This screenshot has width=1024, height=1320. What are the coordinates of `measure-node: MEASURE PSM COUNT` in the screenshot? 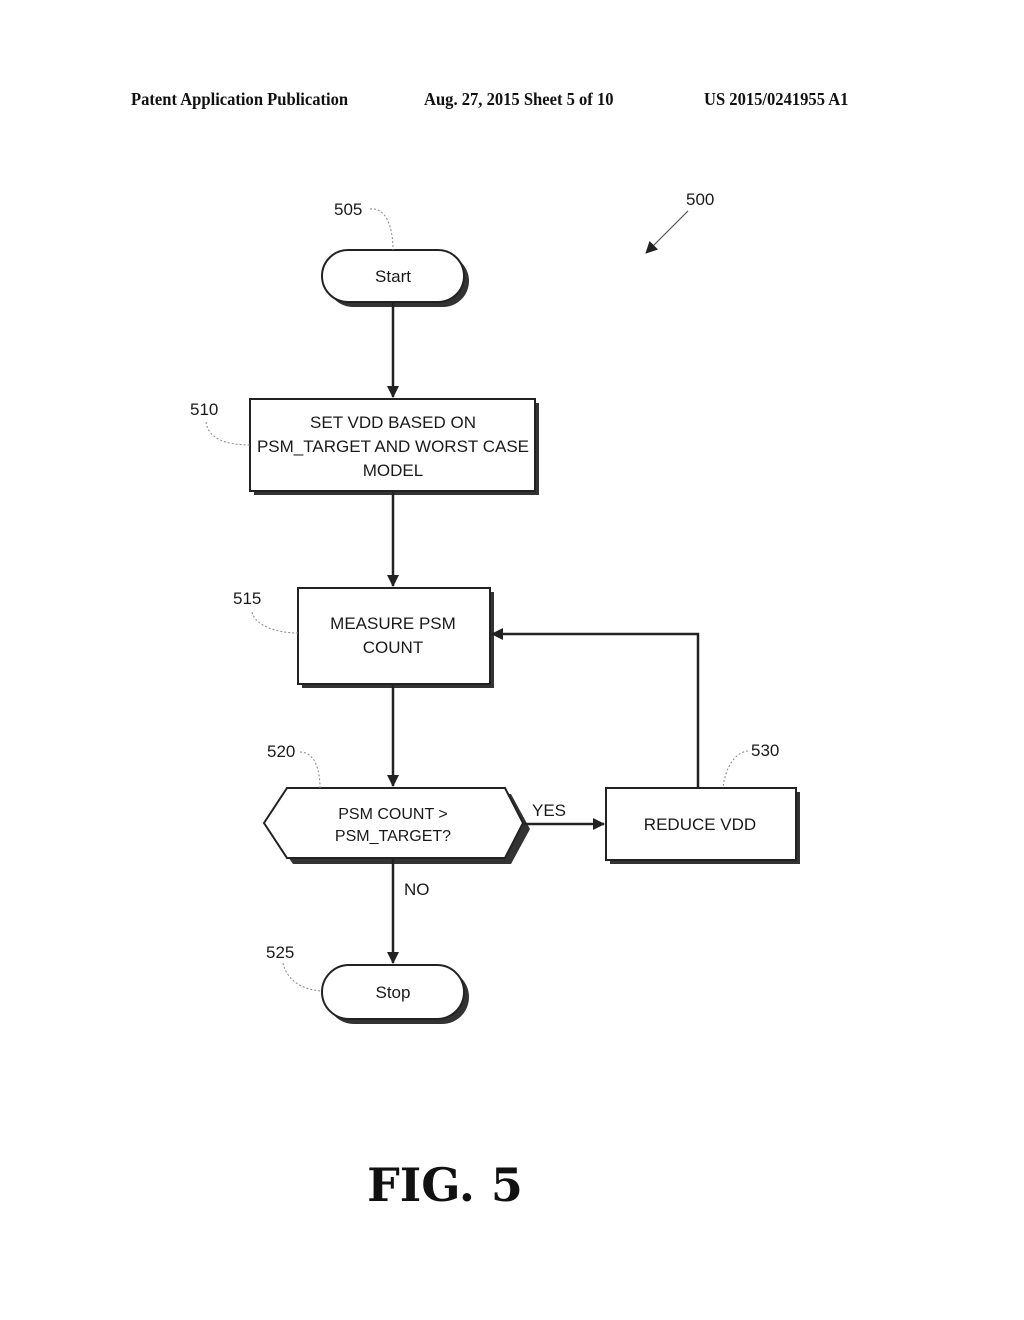 It's located at (395, 637).